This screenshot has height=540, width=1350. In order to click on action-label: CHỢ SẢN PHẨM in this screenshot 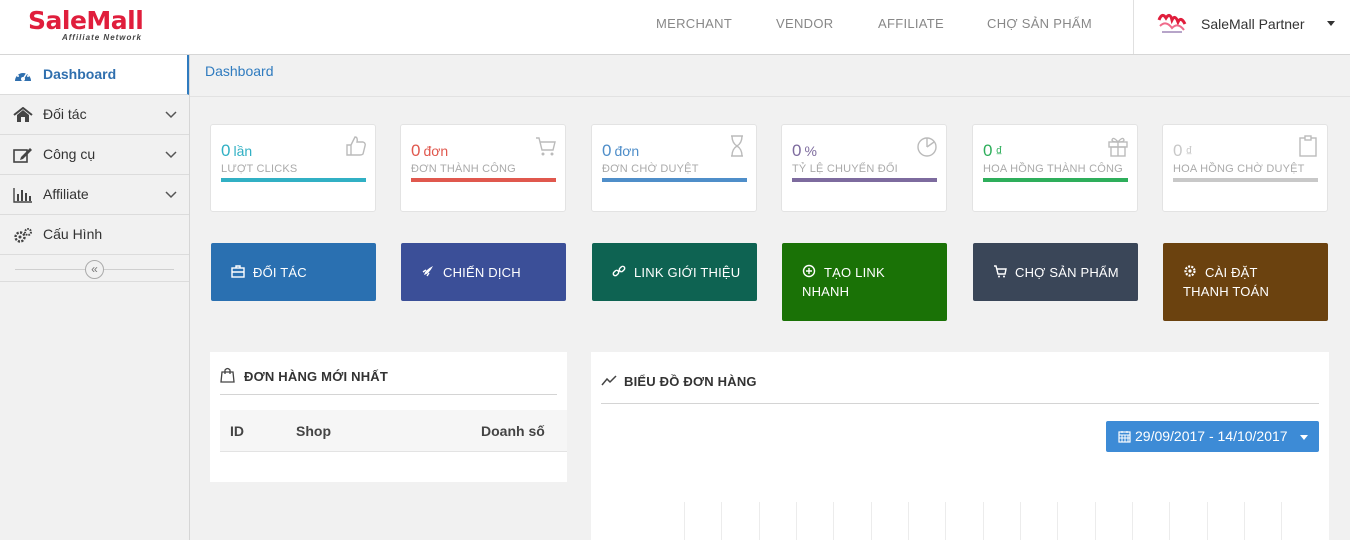, I will do `click(1067, 272)`.